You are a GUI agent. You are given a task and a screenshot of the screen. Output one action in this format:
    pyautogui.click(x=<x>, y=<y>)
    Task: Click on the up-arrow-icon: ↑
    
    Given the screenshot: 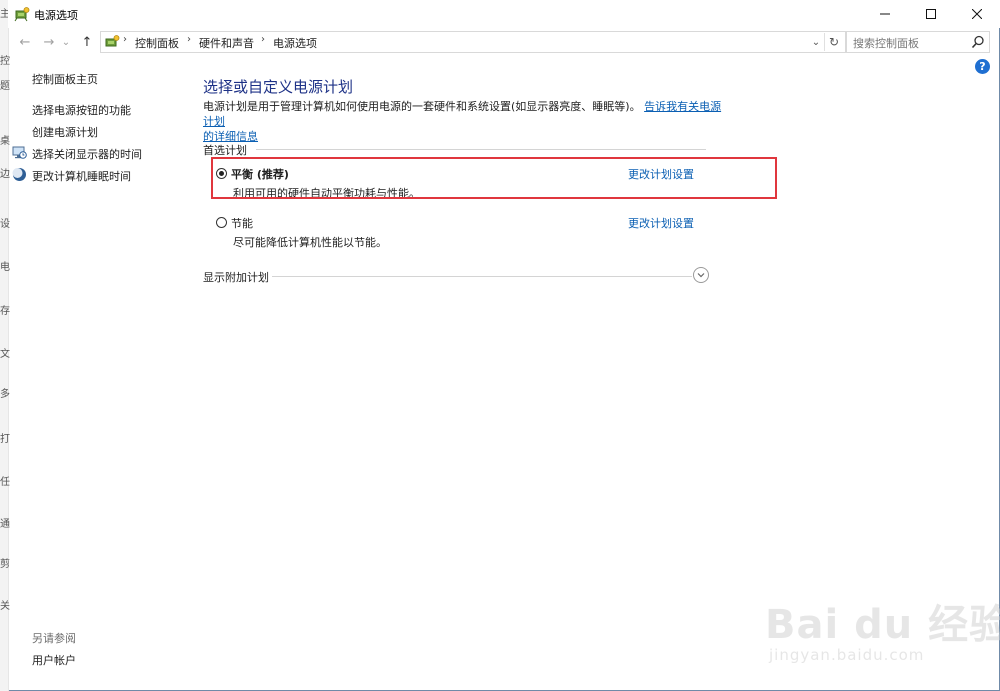 What is the action you would take?
    pyautogui.click(x=87, y=42)
    